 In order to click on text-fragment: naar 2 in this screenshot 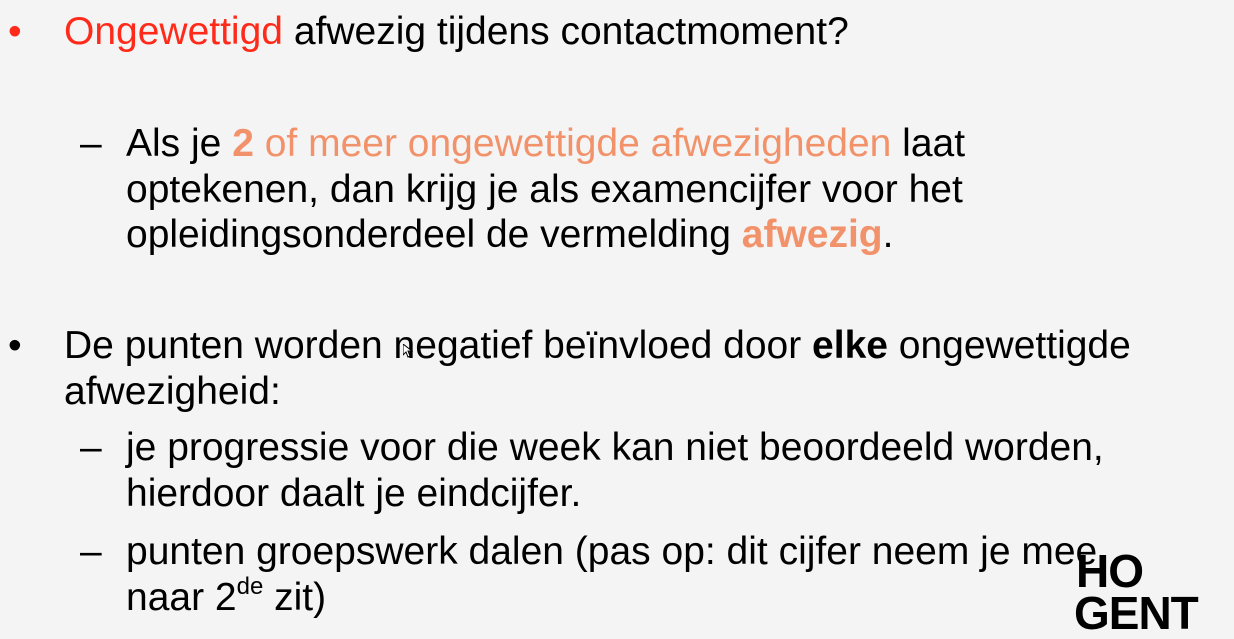, I will do `click(181, 597)`.